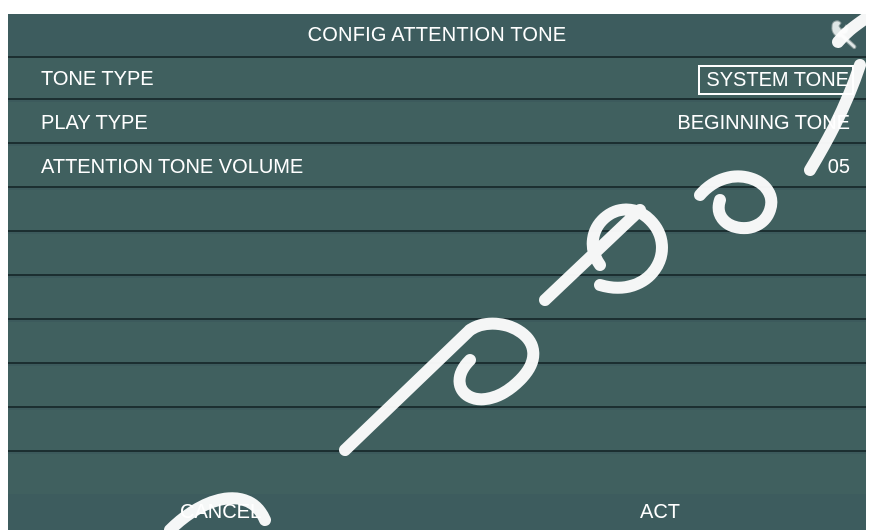  What do you see at coordinates (843, 35) in the screenshot?
I see `wrench-icon` at bounding box center [843, 35].